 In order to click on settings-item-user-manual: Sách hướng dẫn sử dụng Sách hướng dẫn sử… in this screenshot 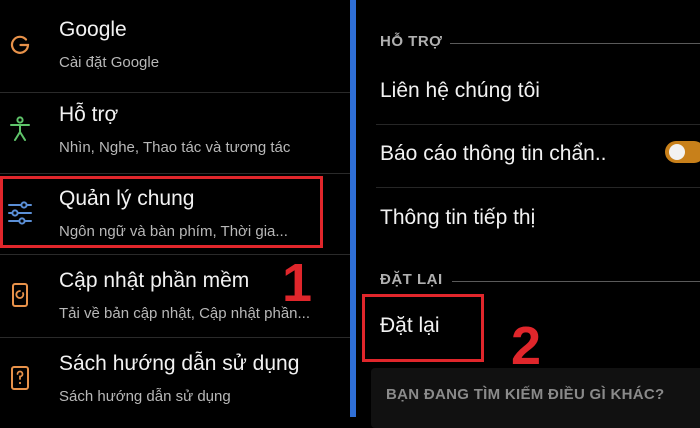, I will do `click(175, 379)`.